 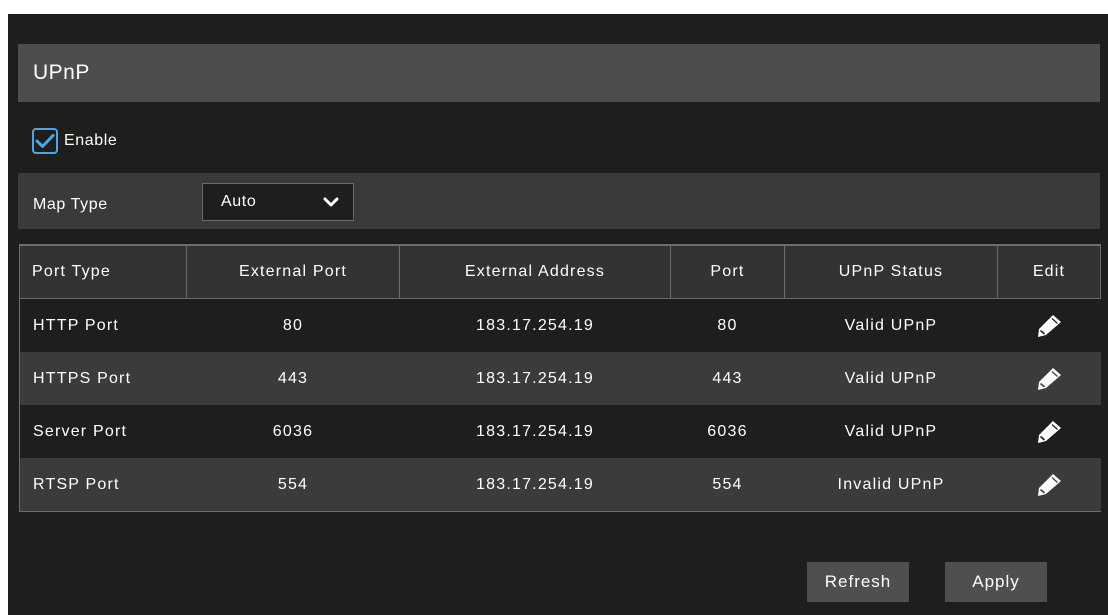 What do you see at coordinates (1049, 271) in the screenshot?
I see `header-edit: Edit` at bounding box center [1049, 271].